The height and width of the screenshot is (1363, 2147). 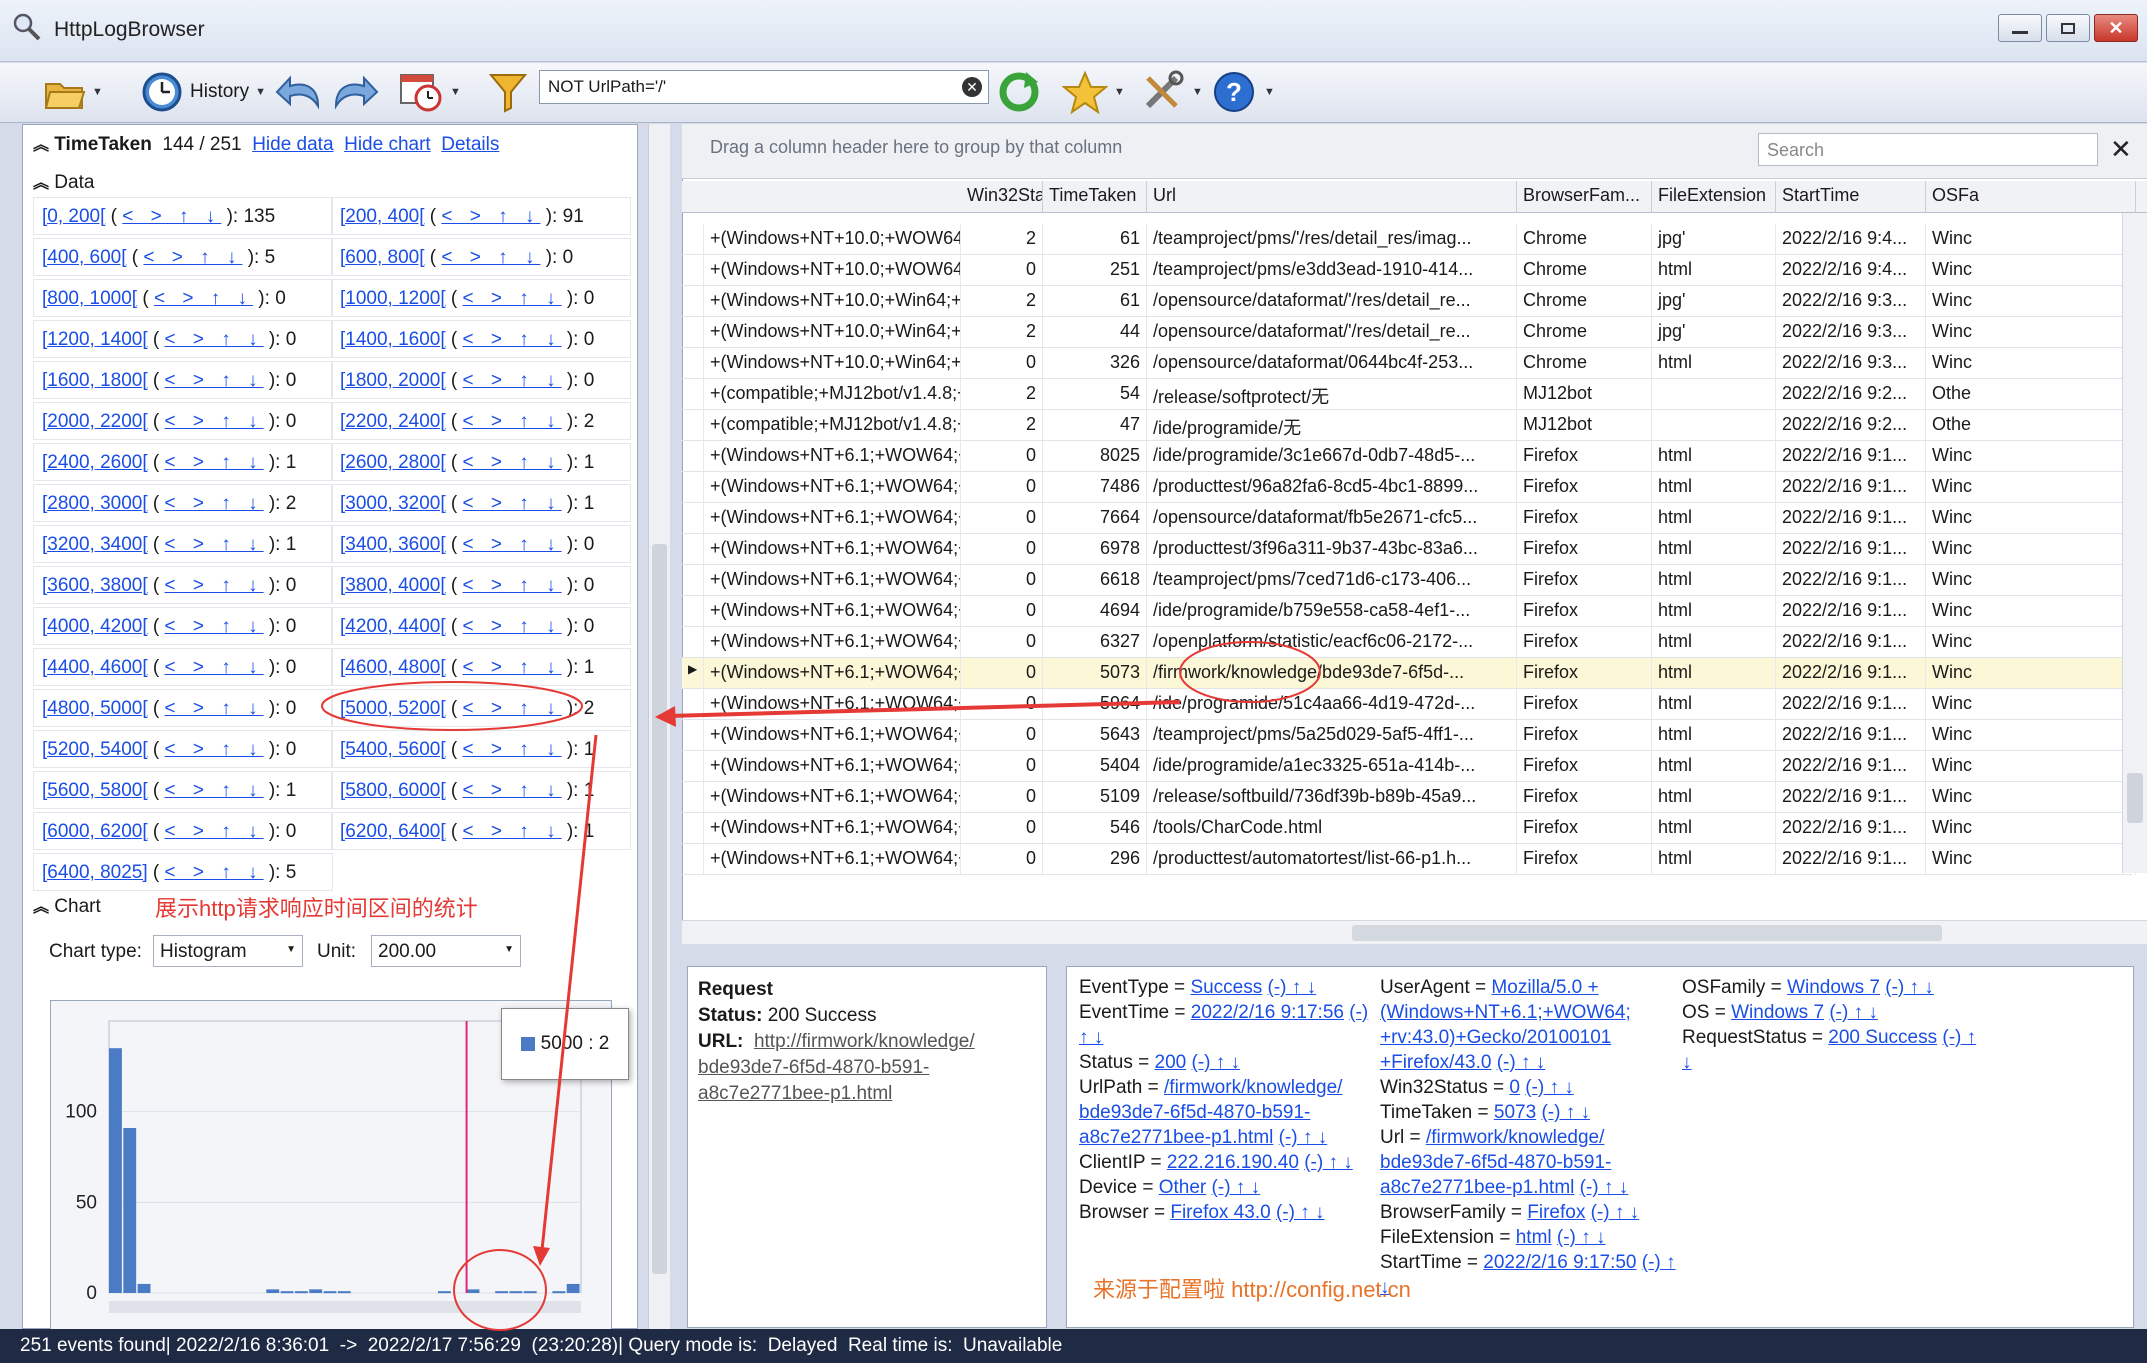 What do you see at coordinates (95, 708) in the screenshot?
I see `bin-range-link: [4800, 5000[` at bounding box center [95, 708].